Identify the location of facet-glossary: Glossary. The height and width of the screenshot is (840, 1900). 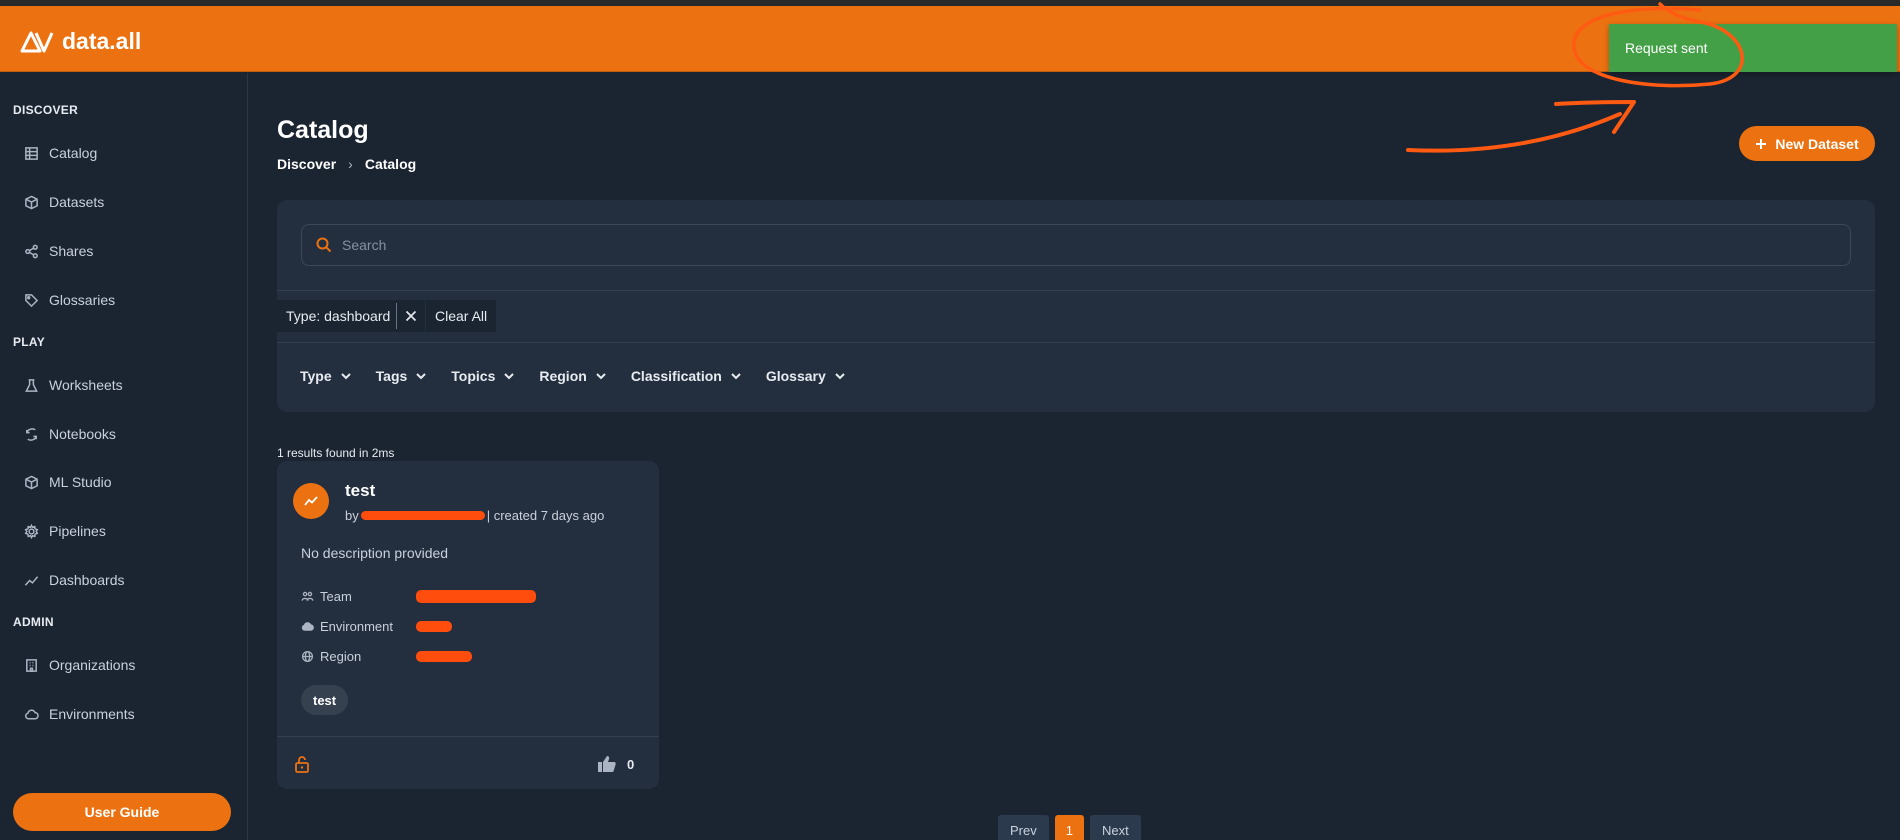
(806, 376).